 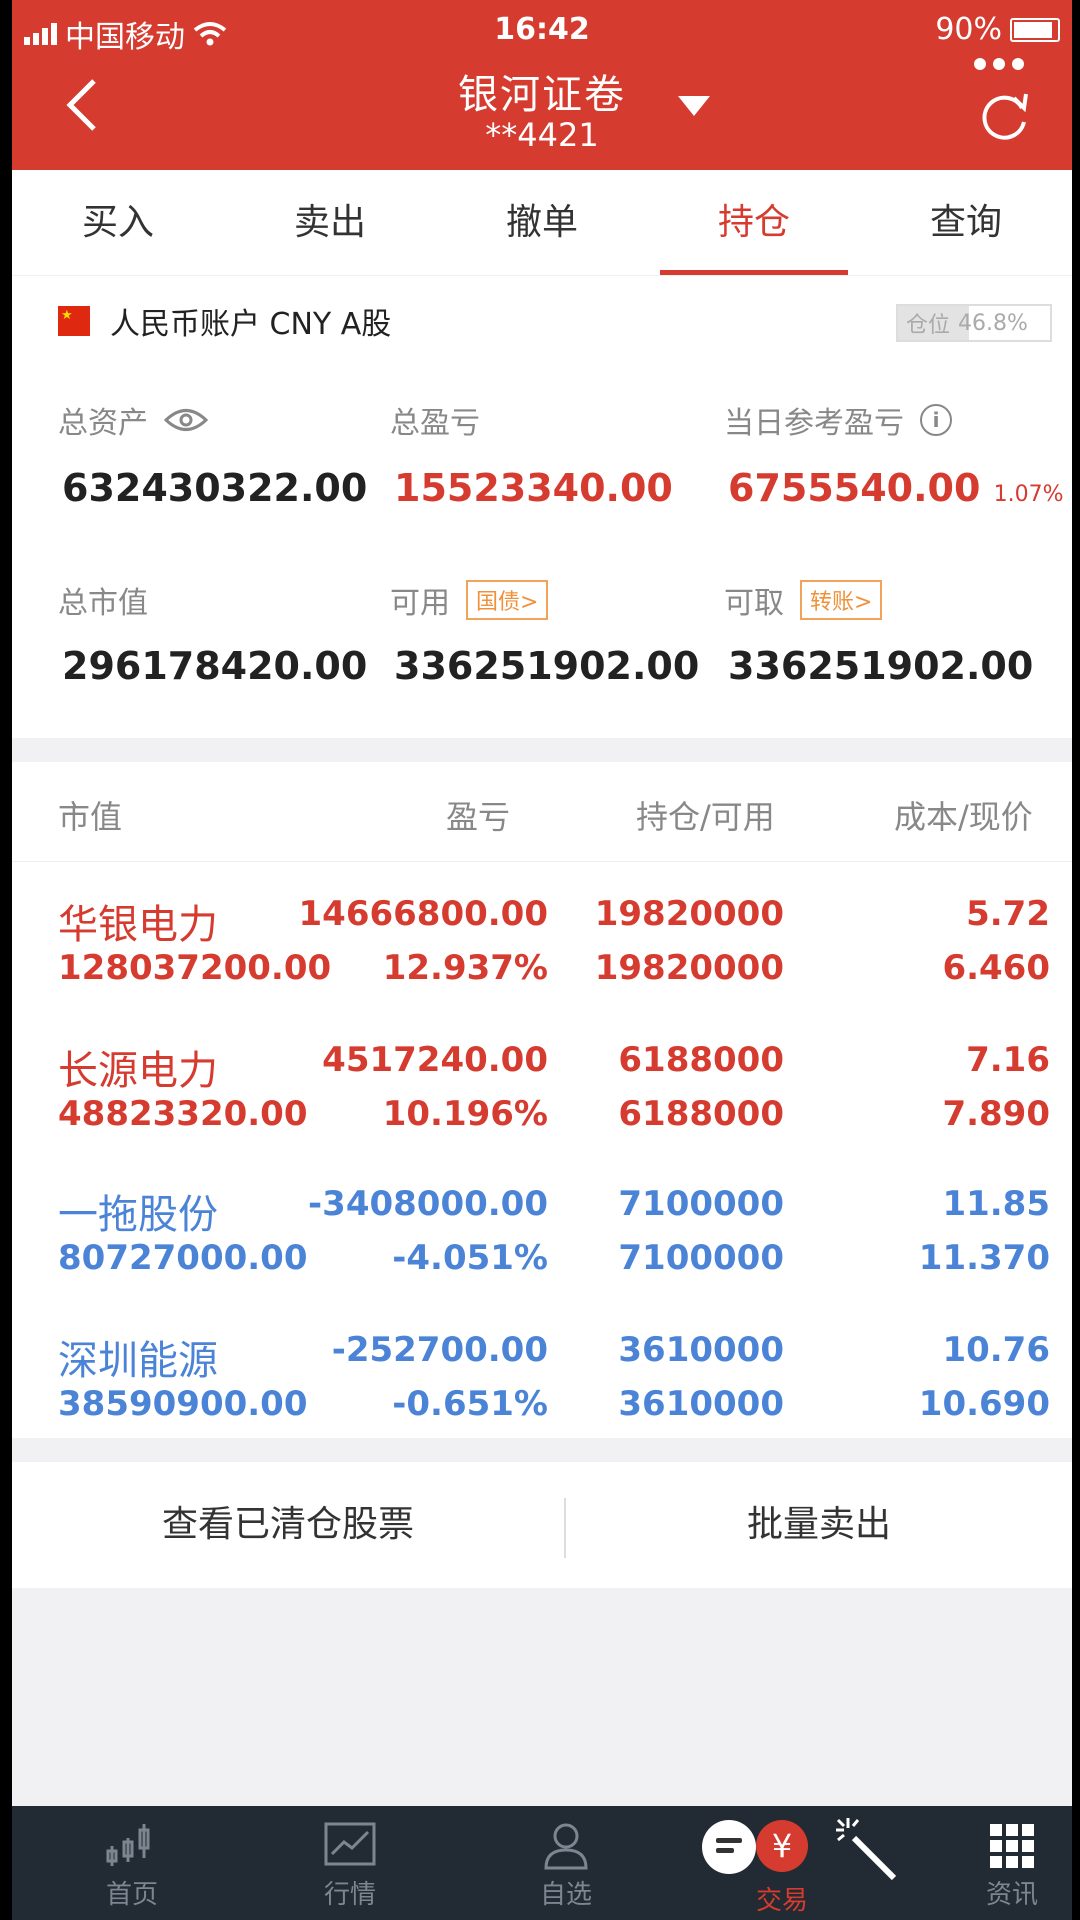 What do you see at coordinates (423, 914) in the screenshot?
I see `stock-pl: 14666800.00` at bounding box center [423, 914].